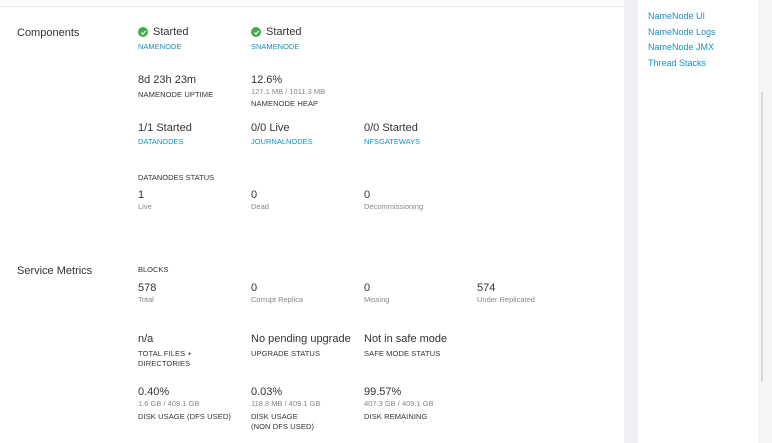  What do you see at coordinates (141, 195) in the screenshot?
I see `live-count: 1` at bounding box center [141, 195].